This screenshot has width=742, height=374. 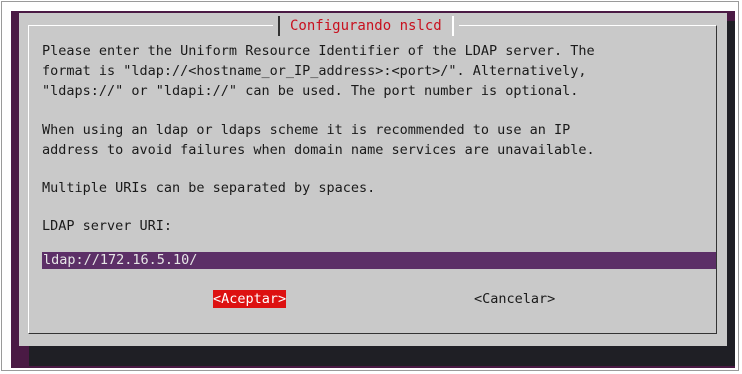 What do you see at coordinates (250, 299) in the screenshot?
I see `accept-button: <Aceptar>` at bounding box center [250, 299].